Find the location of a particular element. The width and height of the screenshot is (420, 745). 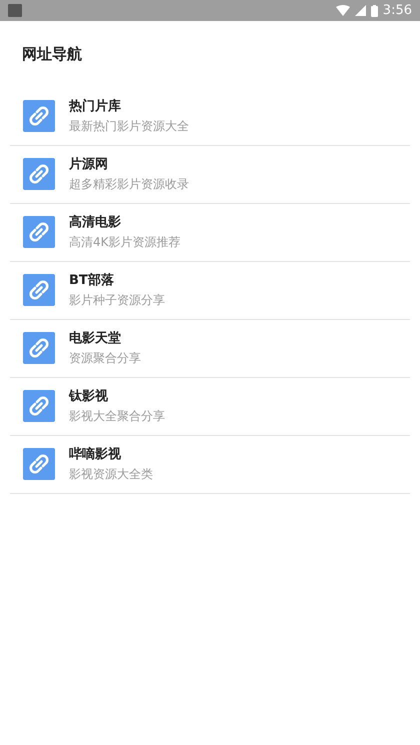

link-name: 片源网 is located at coordinates (89, 164).